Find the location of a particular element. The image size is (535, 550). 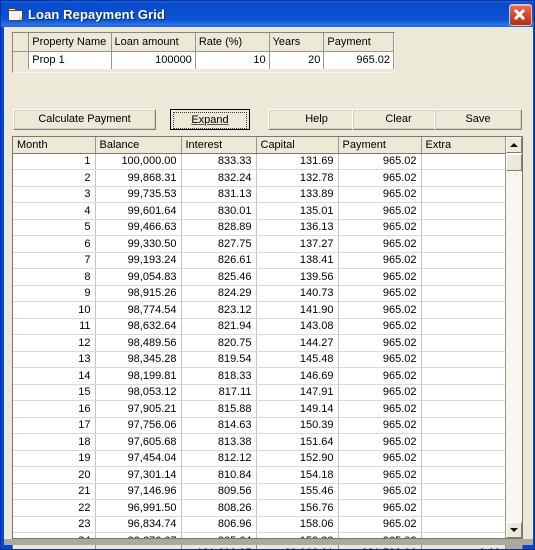

cell-interest: 824.29 is located at coordinates (219, 293).